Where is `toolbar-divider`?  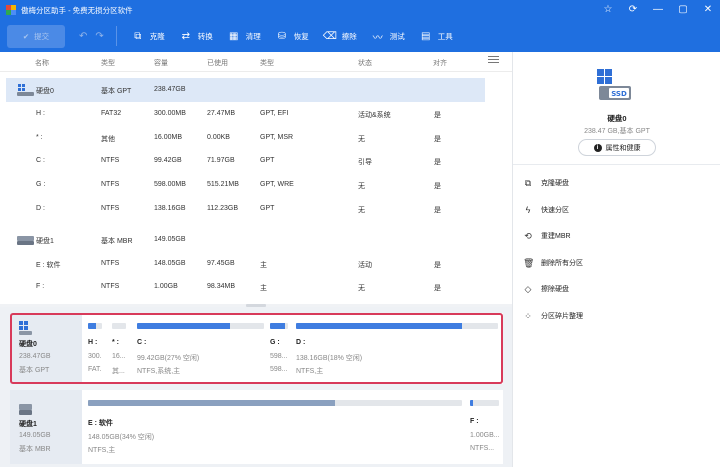 toolbar-divider is located at coordinates (116, 36).